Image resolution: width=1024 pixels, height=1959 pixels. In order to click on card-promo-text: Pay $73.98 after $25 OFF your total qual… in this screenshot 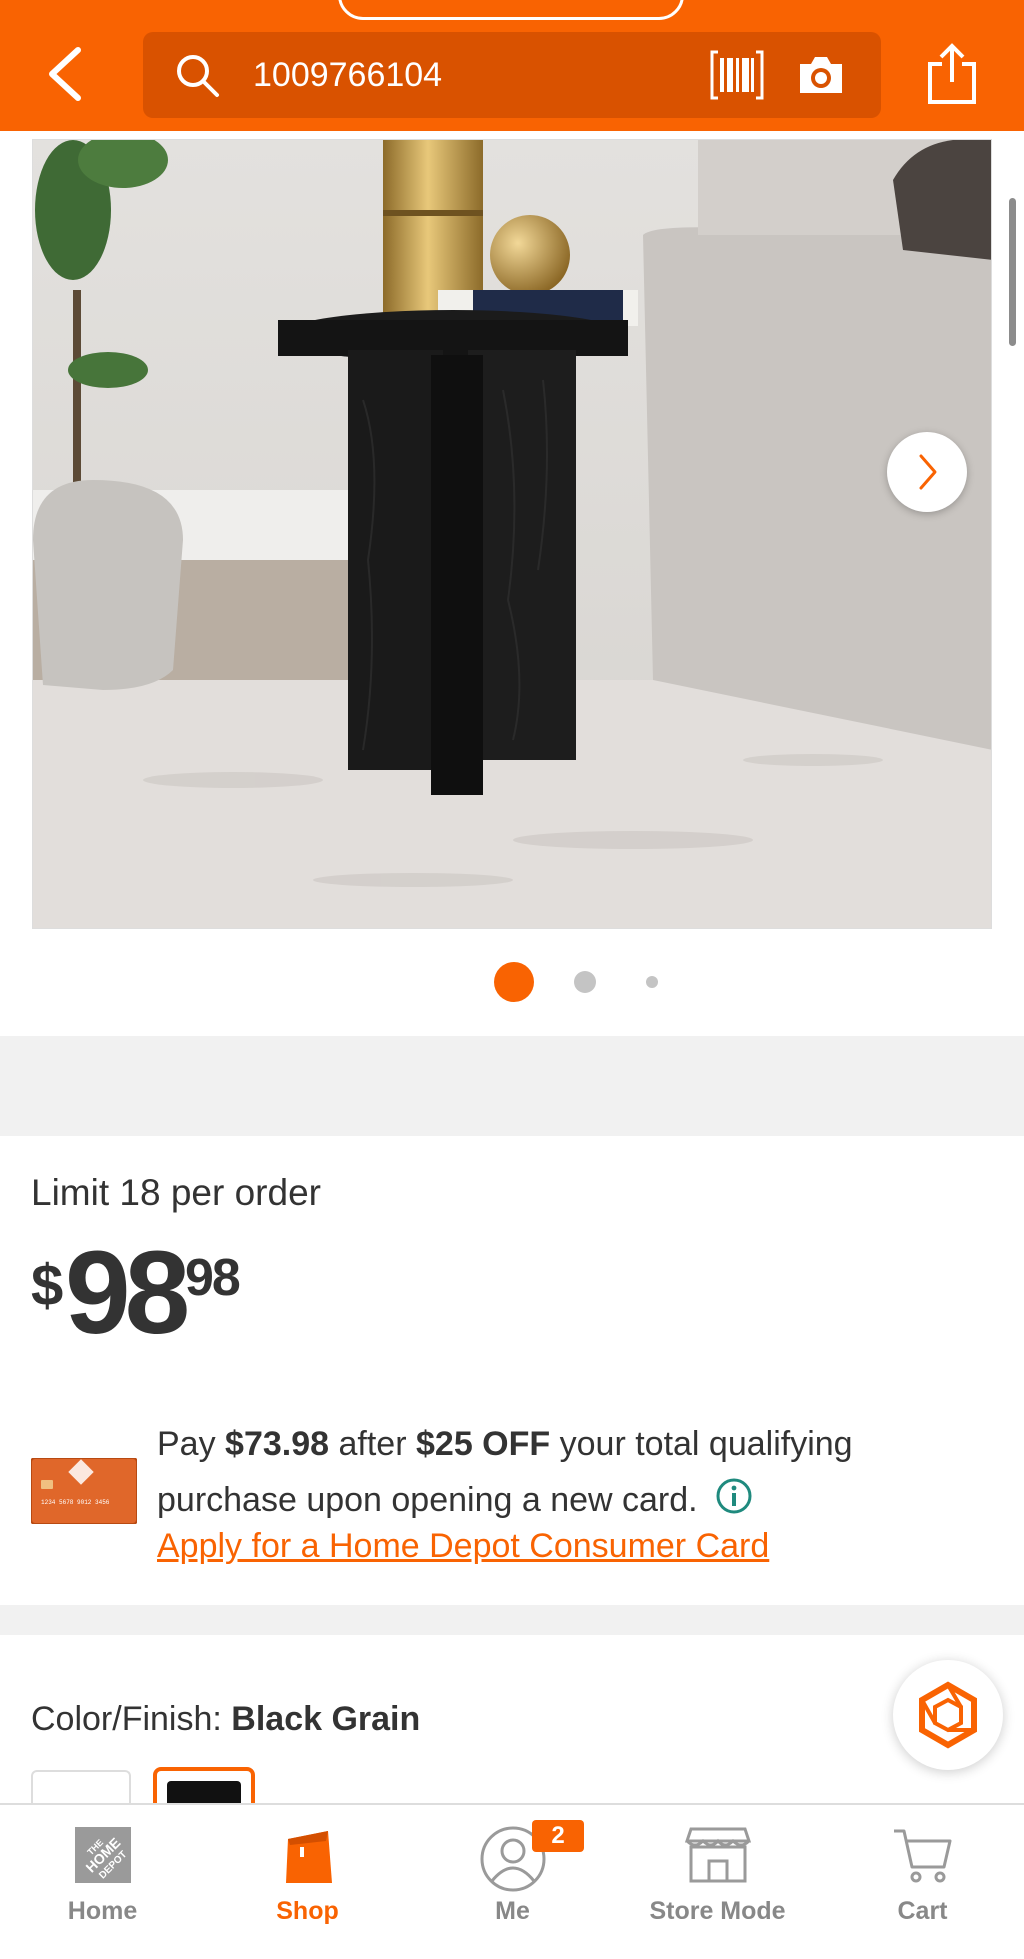, I will do `click(505, 1472)`.